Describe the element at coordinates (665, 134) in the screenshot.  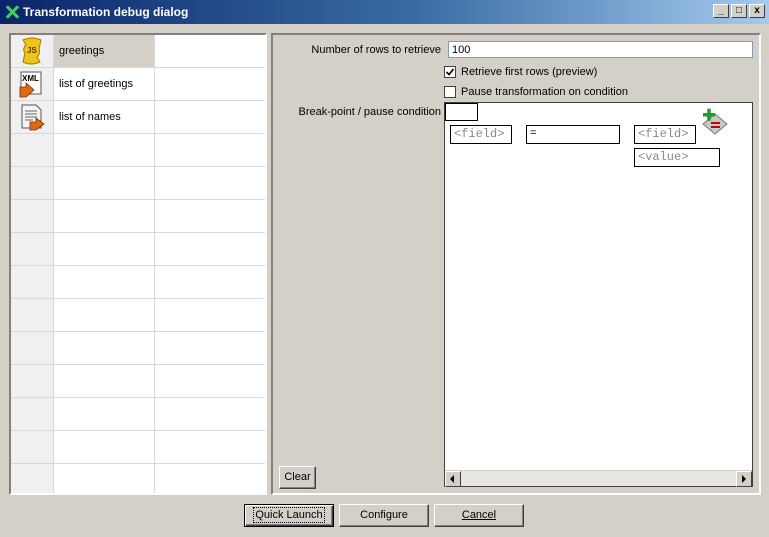
I see `right-field: <field>` at that location.